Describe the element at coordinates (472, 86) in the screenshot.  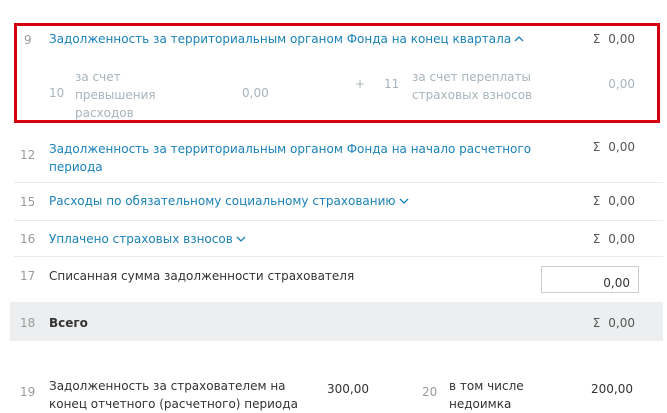
I see `row-11-label: за счет переплаты страховых взносов` at that location.